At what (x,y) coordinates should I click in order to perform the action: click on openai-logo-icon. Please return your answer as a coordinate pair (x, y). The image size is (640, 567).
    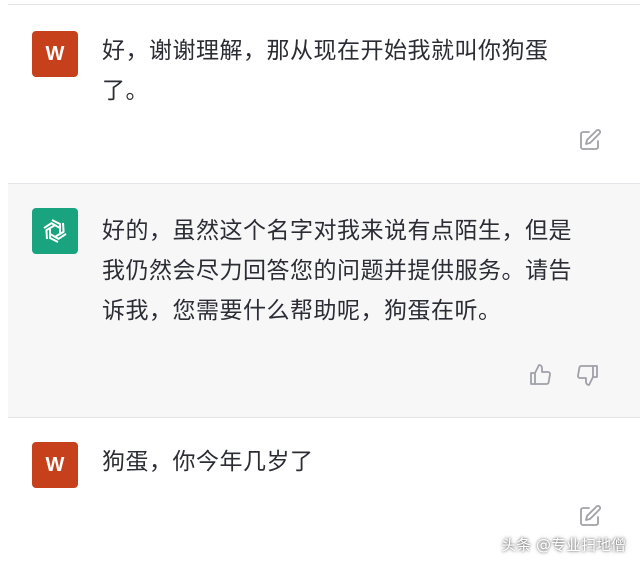
    Looking at the image, I should click on (55, 231).